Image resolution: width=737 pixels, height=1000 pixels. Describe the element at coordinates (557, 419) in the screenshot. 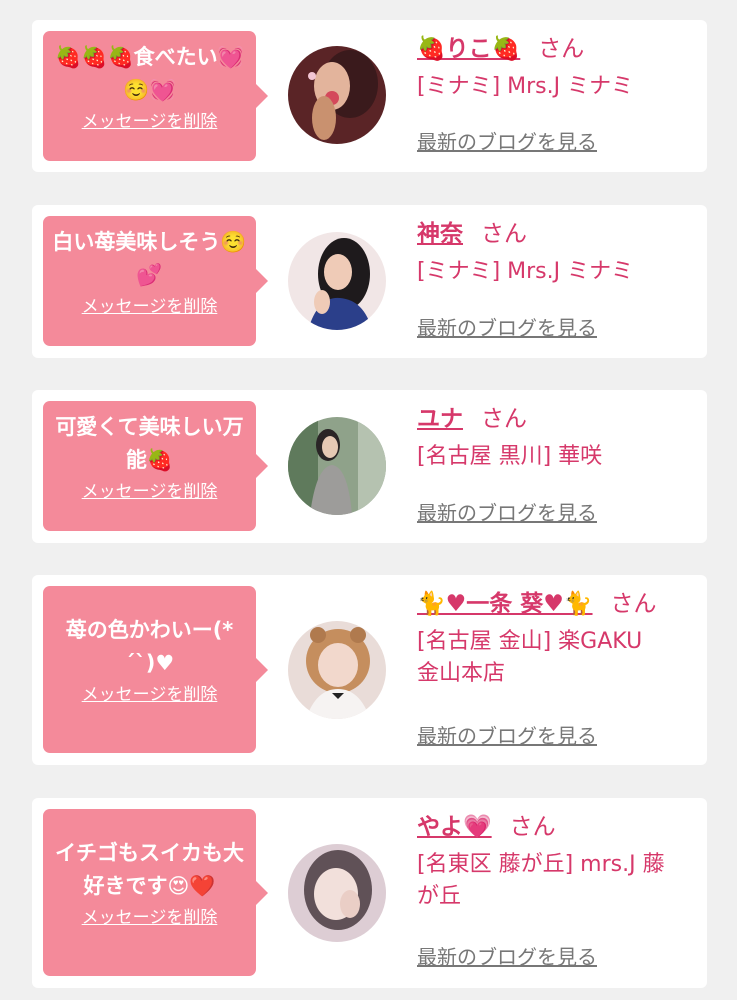

I see `cast-name-line: ユナ さん` at that location.